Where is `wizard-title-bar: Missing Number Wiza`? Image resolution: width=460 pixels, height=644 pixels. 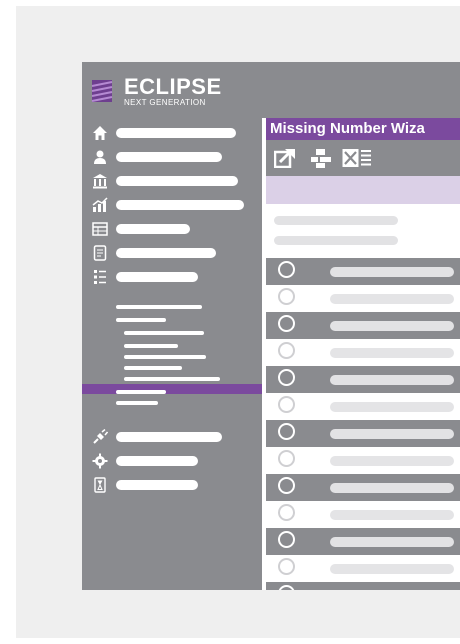 wizard-title-bar: Missing Number Wiza is located at coordinates (363, 129).